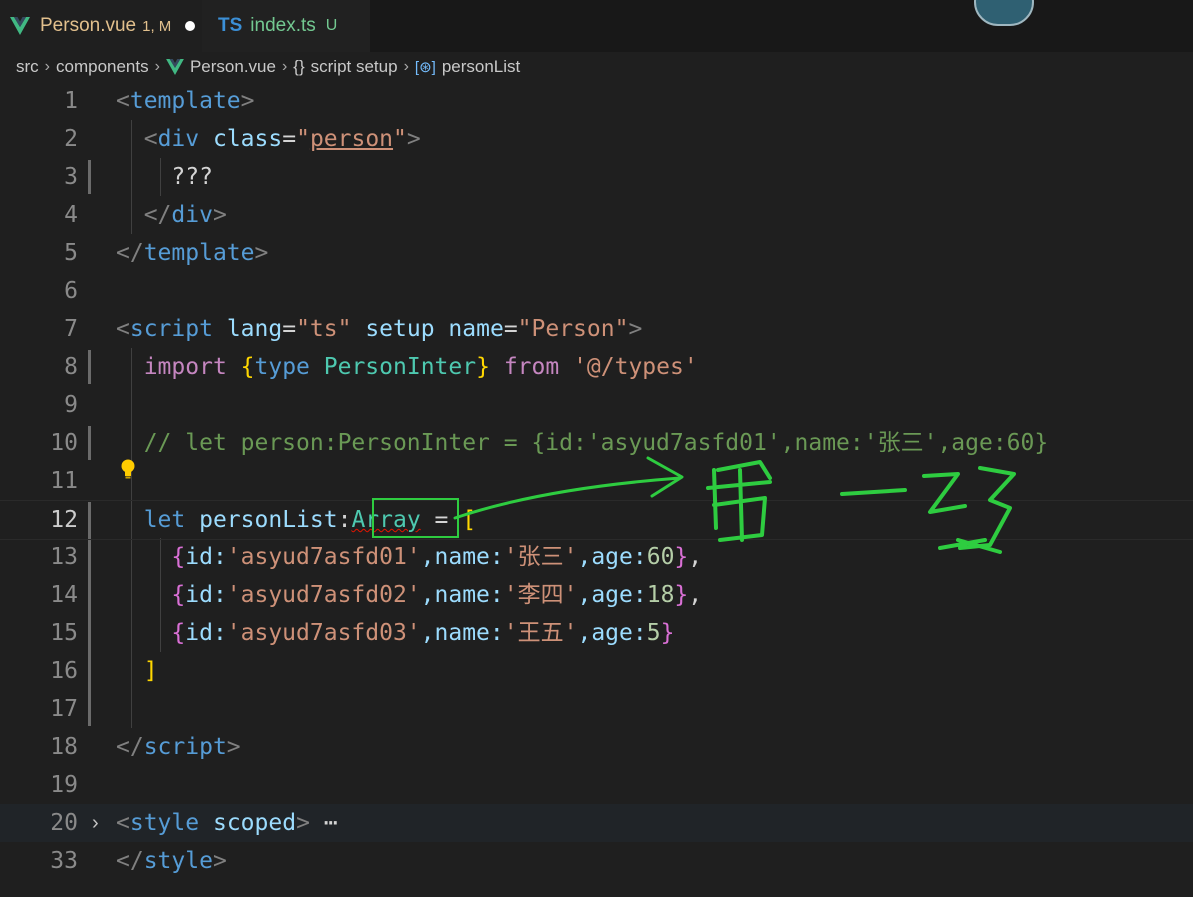 This screenshot has width=1193, height=897. What do you see at coordinates (596, 215) in the screenshot?
I see `code-line: 4 </div>` at bounding box center [596, 215].